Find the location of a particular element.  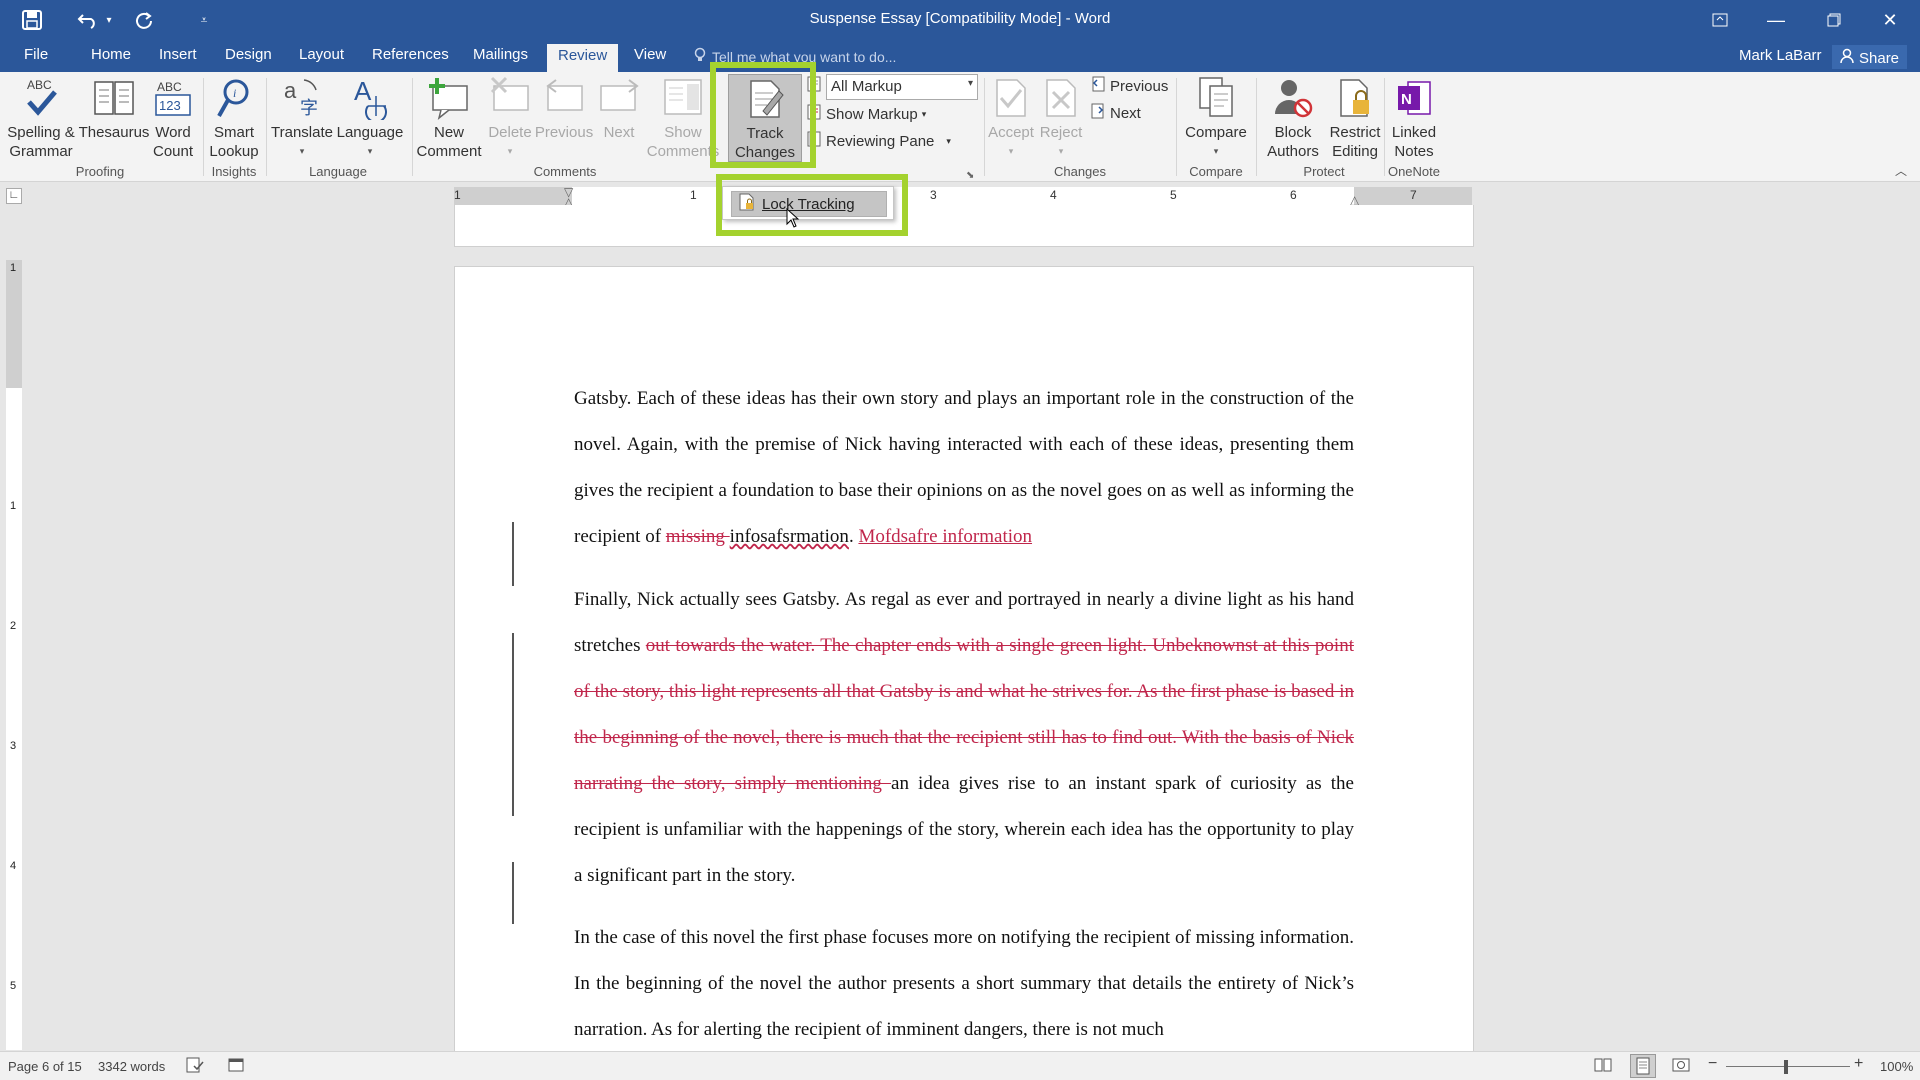

reject-icon is located at coordinates (1061, 98).